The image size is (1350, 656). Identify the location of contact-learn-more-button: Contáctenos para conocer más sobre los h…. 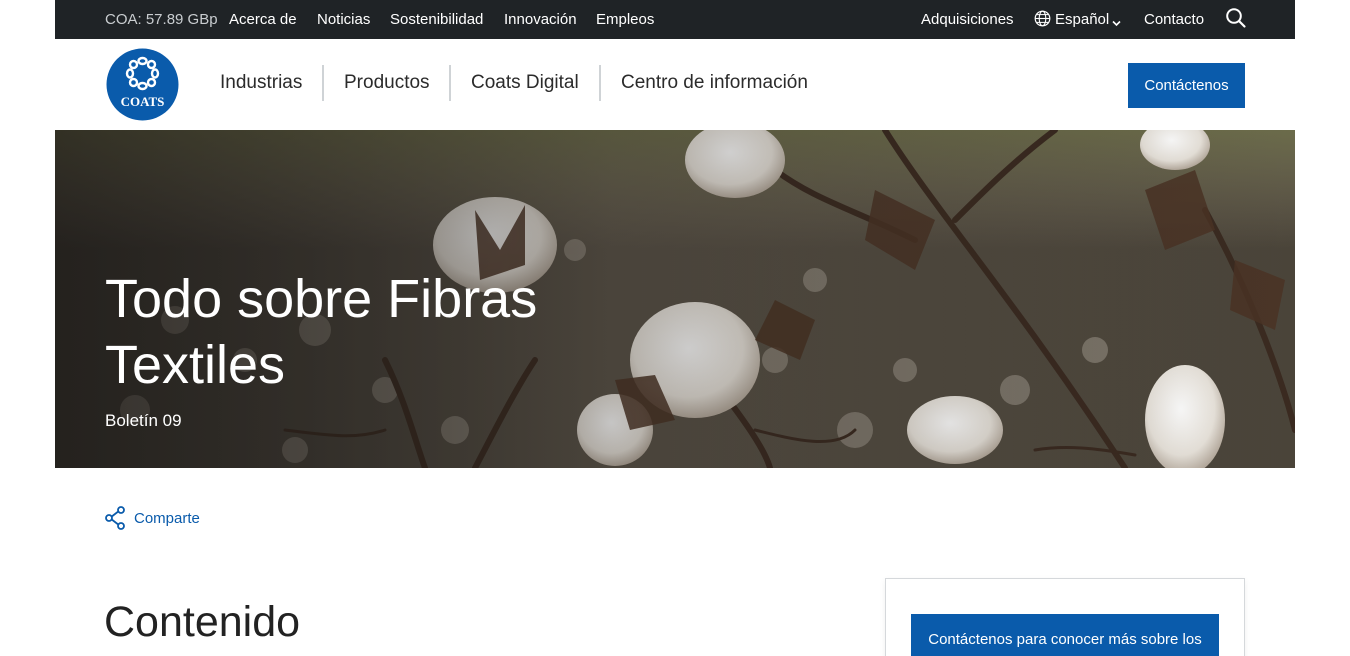
(1065, 635).